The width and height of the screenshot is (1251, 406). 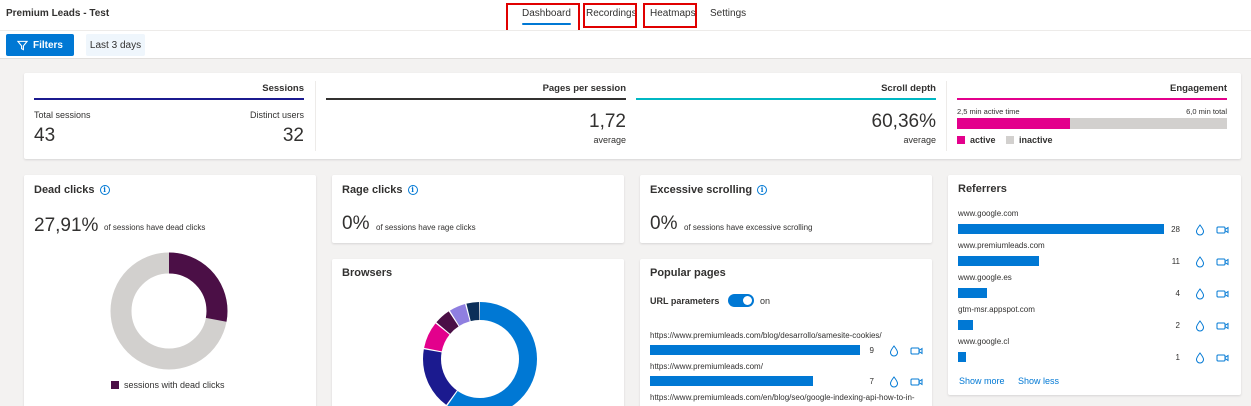 I want to click on show-more-link: Show more, so click(x=982, y=381).